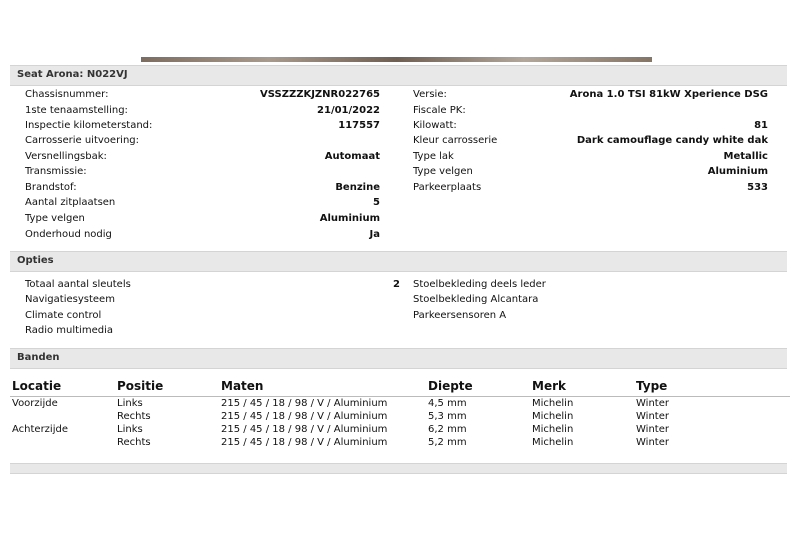 Image resolution: width=800 pixels, height=533 pixels. What do you see at coordinates (56, 171) in the screenshot?
I see `detail-label: Transmissie:` at bounding box center [56, 171].